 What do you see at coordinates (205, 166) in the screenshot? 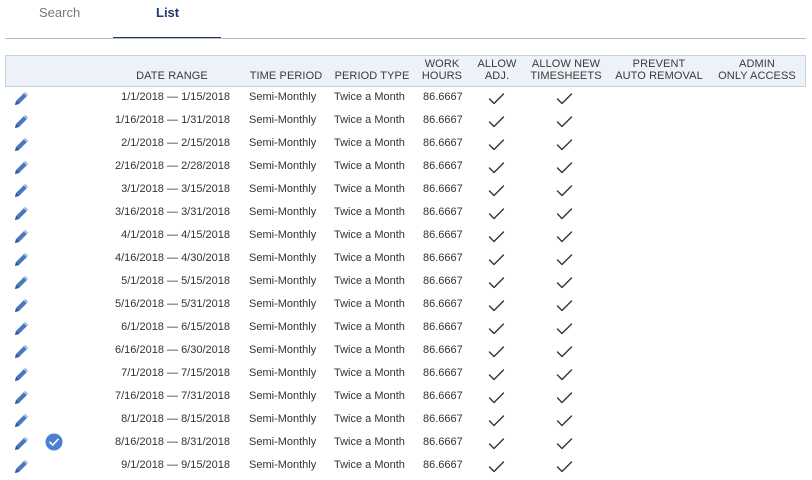
I see `date-end: 2/28/2018` at bounding box center [205, 166].